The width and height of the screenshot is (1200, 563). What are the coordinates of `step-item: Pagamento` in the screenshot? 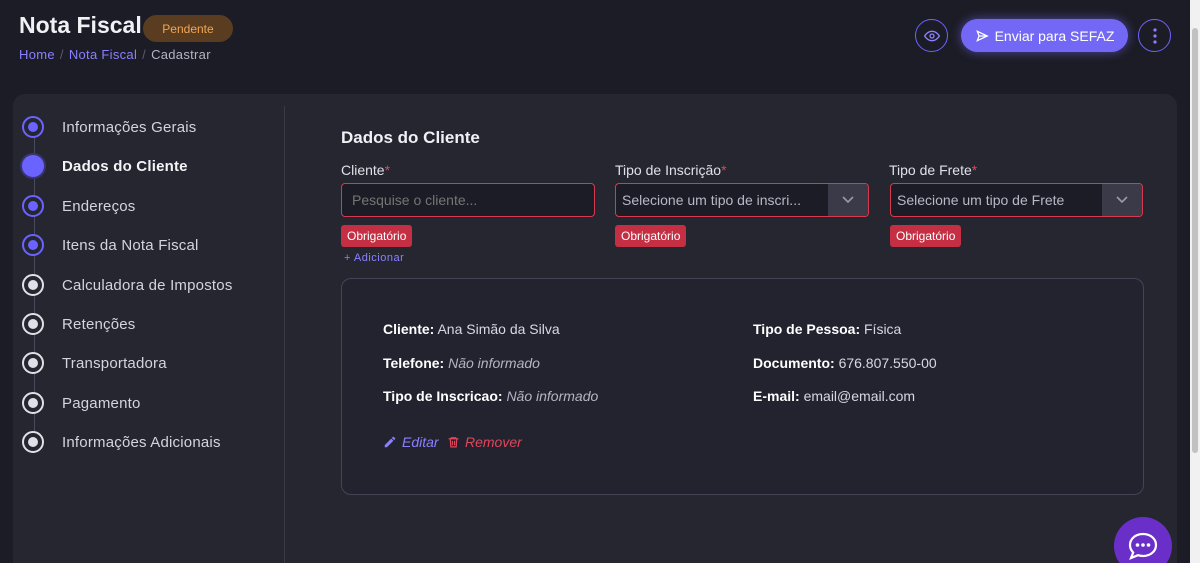 It's located at (81, 403).